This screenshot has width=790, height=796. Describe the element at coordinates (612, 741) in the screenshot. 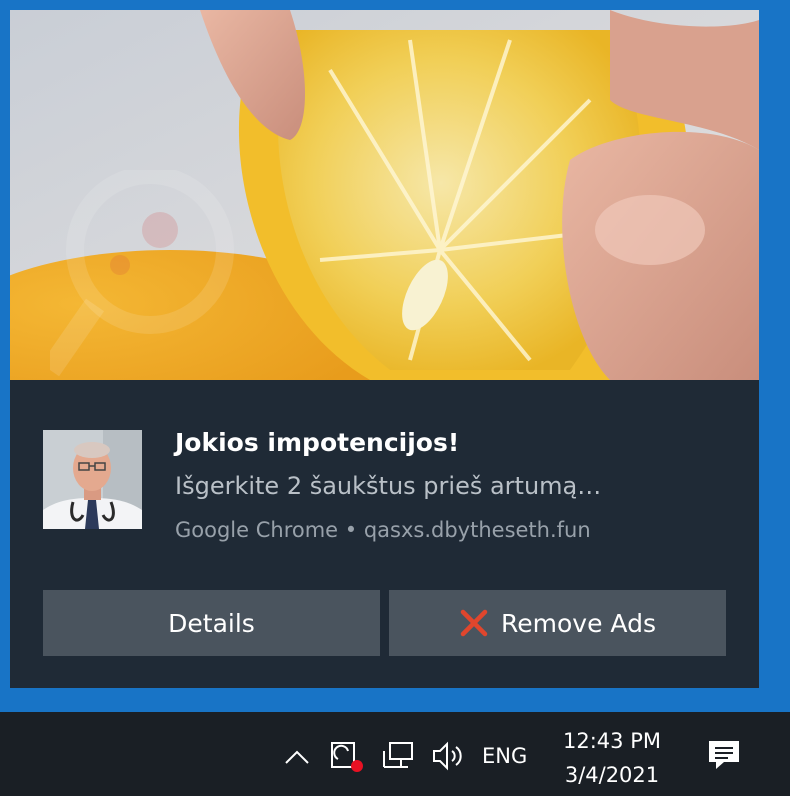

I see `clock-time: 12:43 PM` at that location.